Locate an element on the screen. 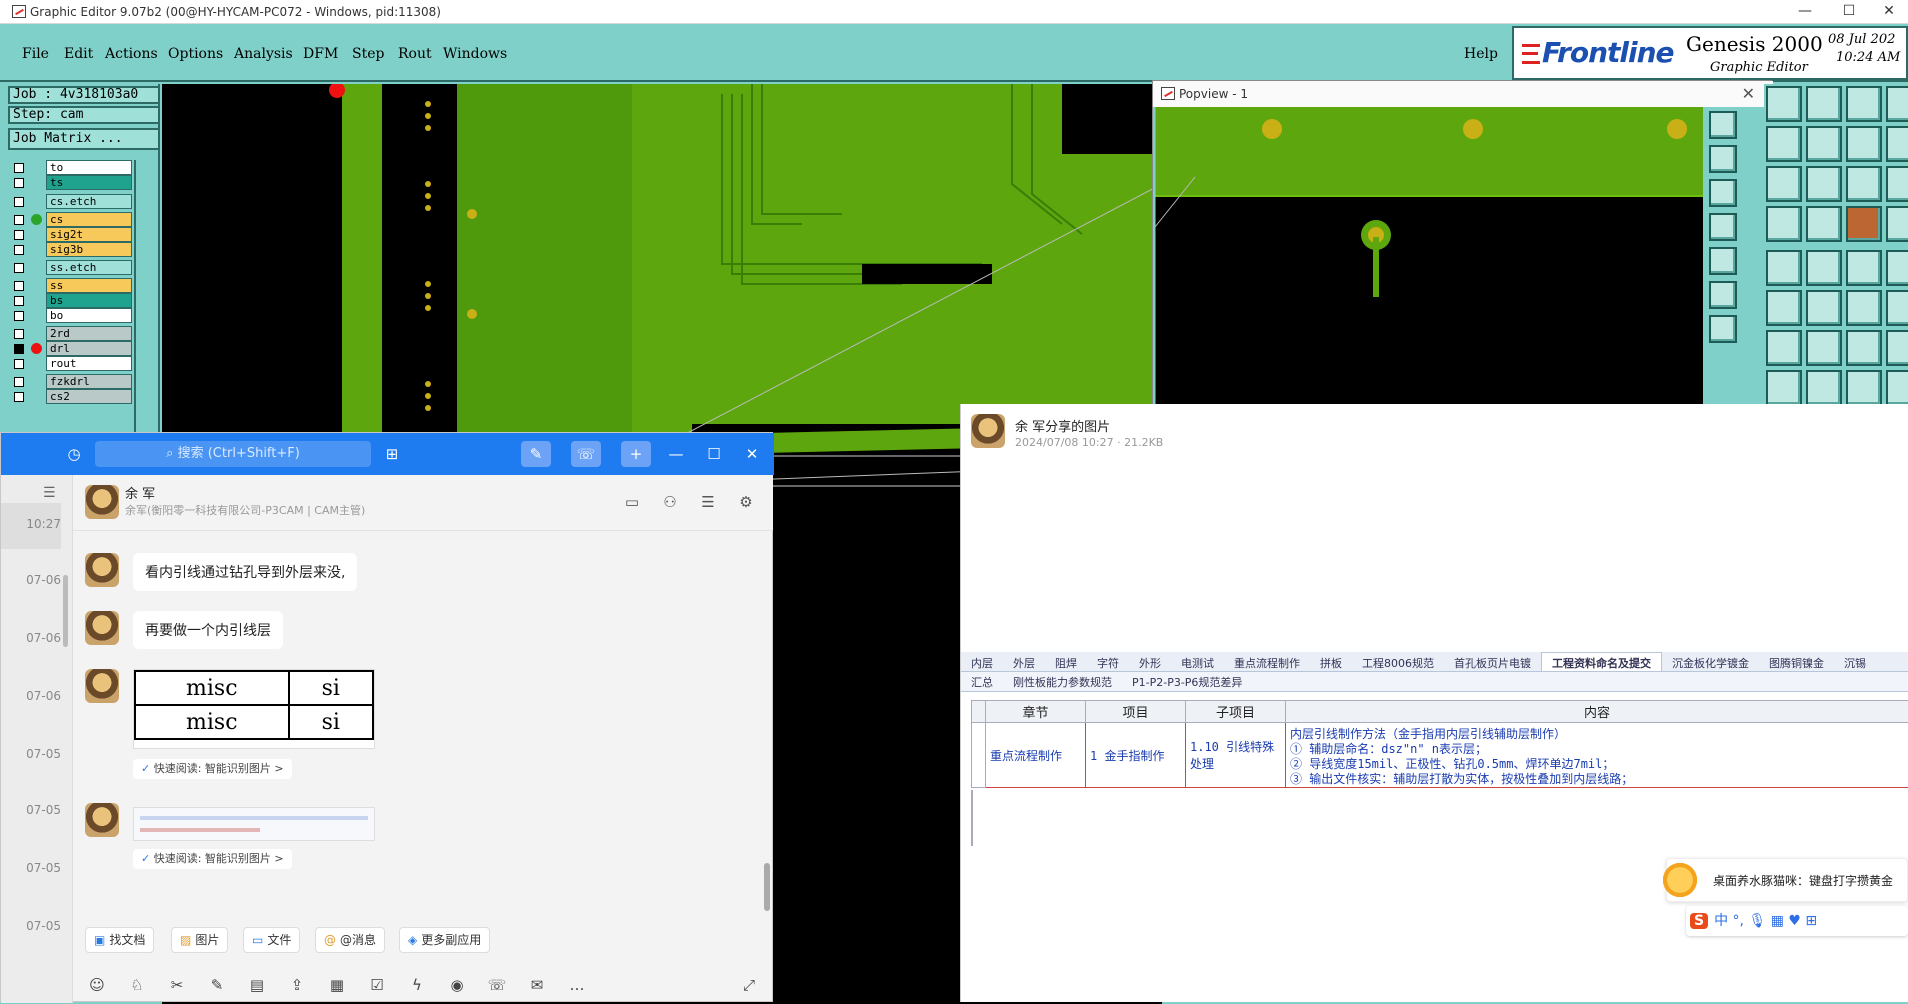  layer-row-cs: cs is located at coordinates (72, 219).